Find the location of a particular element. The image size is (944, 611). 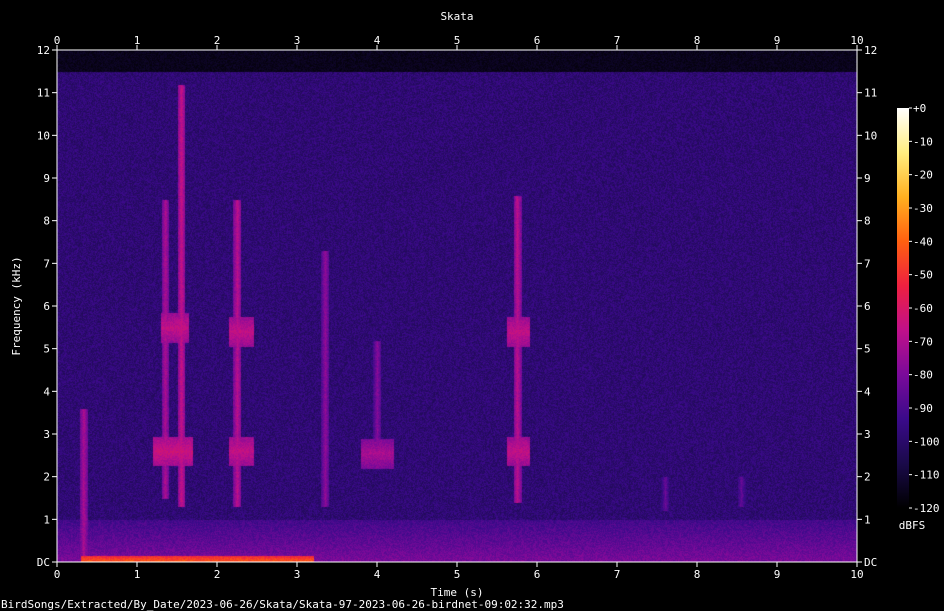

y-axis-label: Frequency (kHz) is located at coordinates (16, 305).